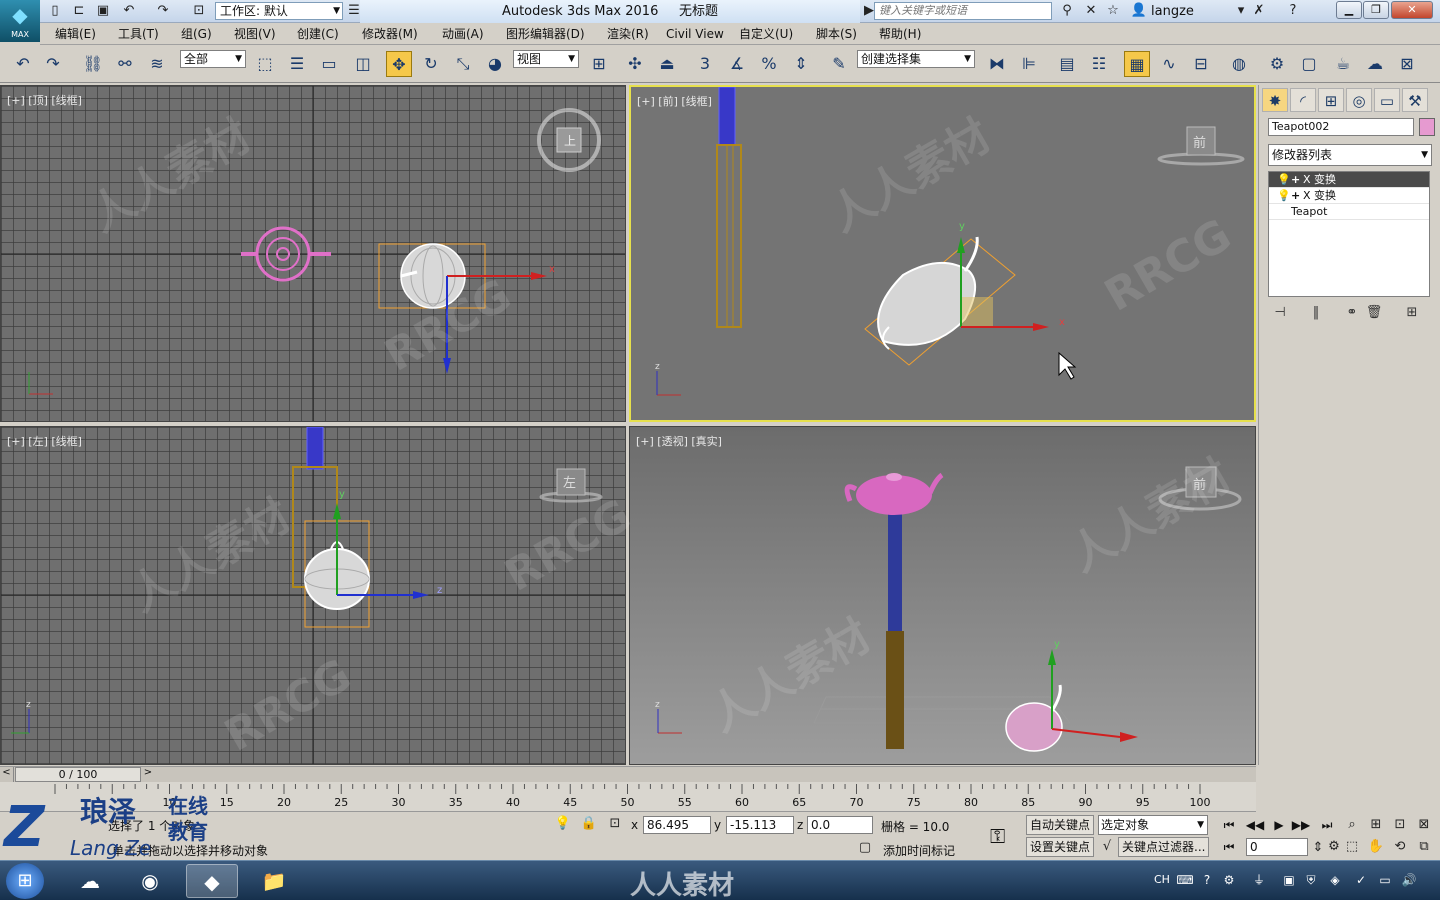 The height and width of the screenshot is (900, 1440). What do you see at coordinates (766, 34) in the screenshot?
I see `menu-customize: 自定义(U)` at bounding box center [766, 34].